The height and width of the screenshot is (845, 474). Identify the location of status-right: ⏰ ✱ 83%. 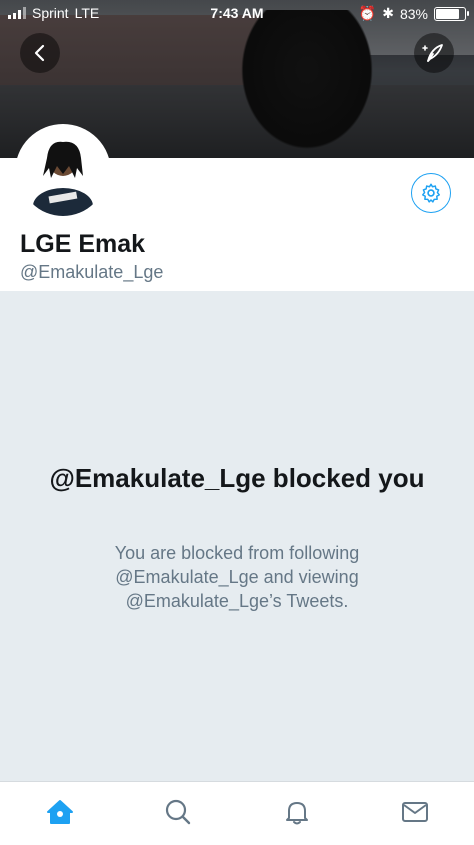
(413, 13).